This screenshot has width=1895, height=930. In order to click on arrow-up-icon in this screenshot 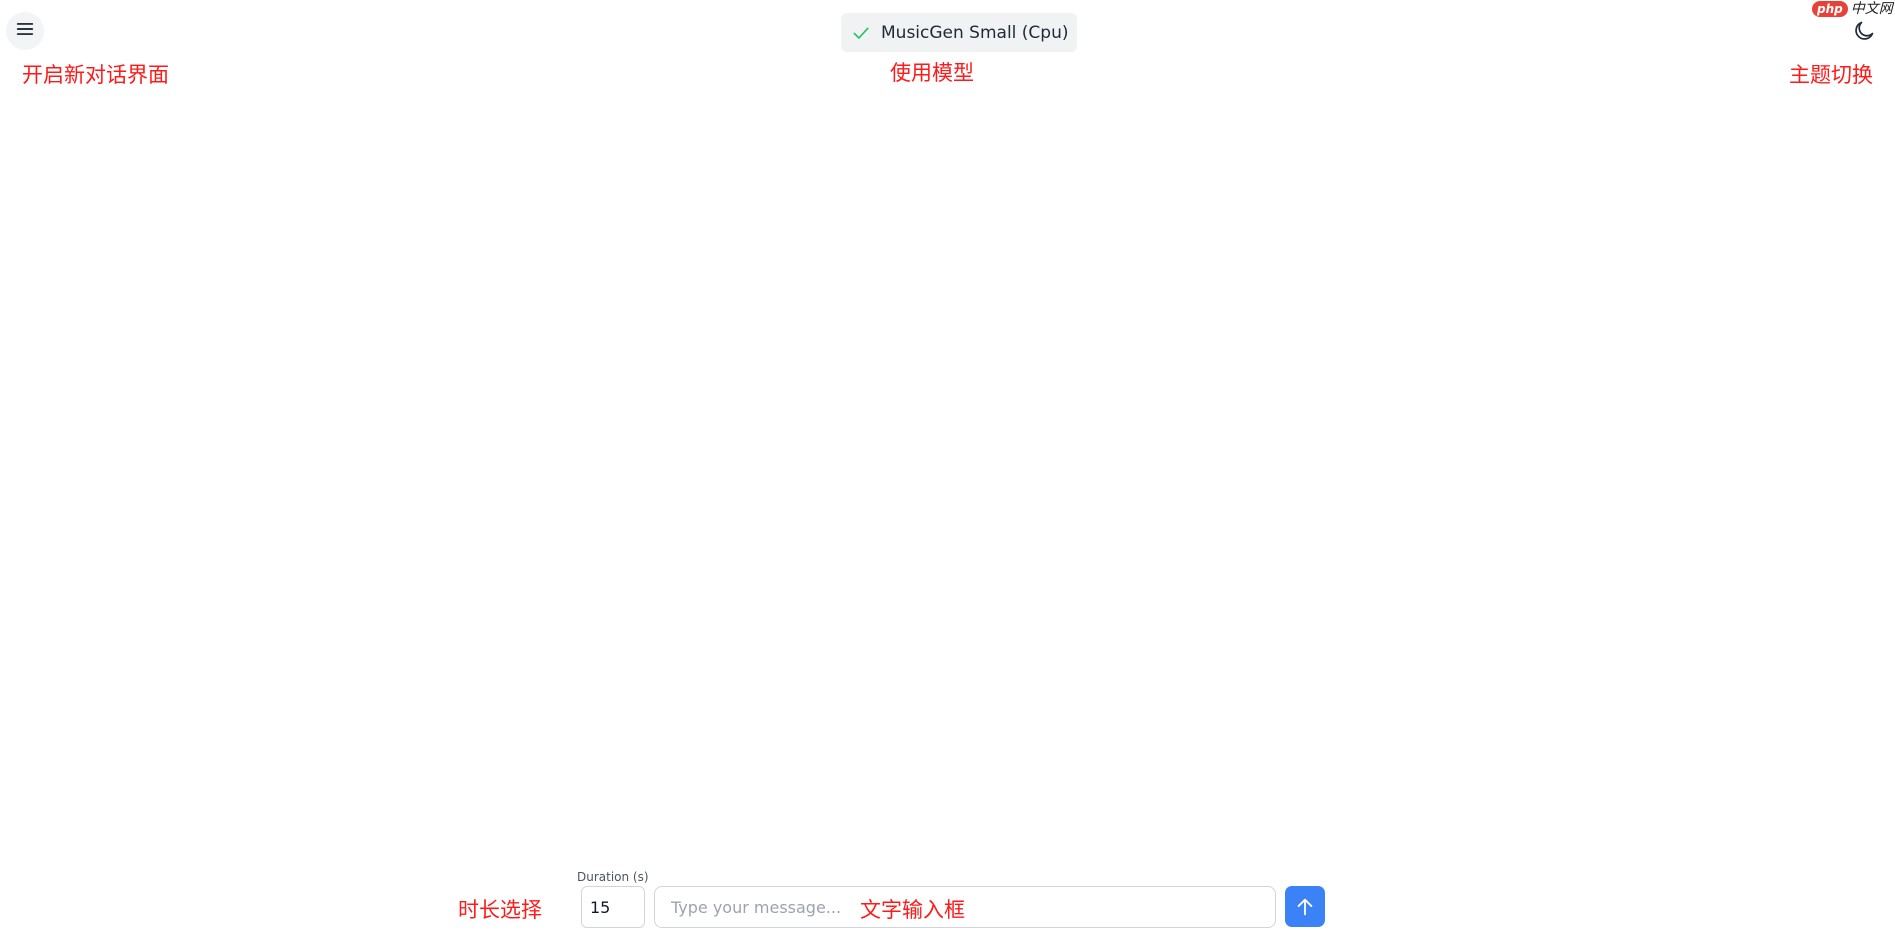, I will do `click(1305, 907)`.